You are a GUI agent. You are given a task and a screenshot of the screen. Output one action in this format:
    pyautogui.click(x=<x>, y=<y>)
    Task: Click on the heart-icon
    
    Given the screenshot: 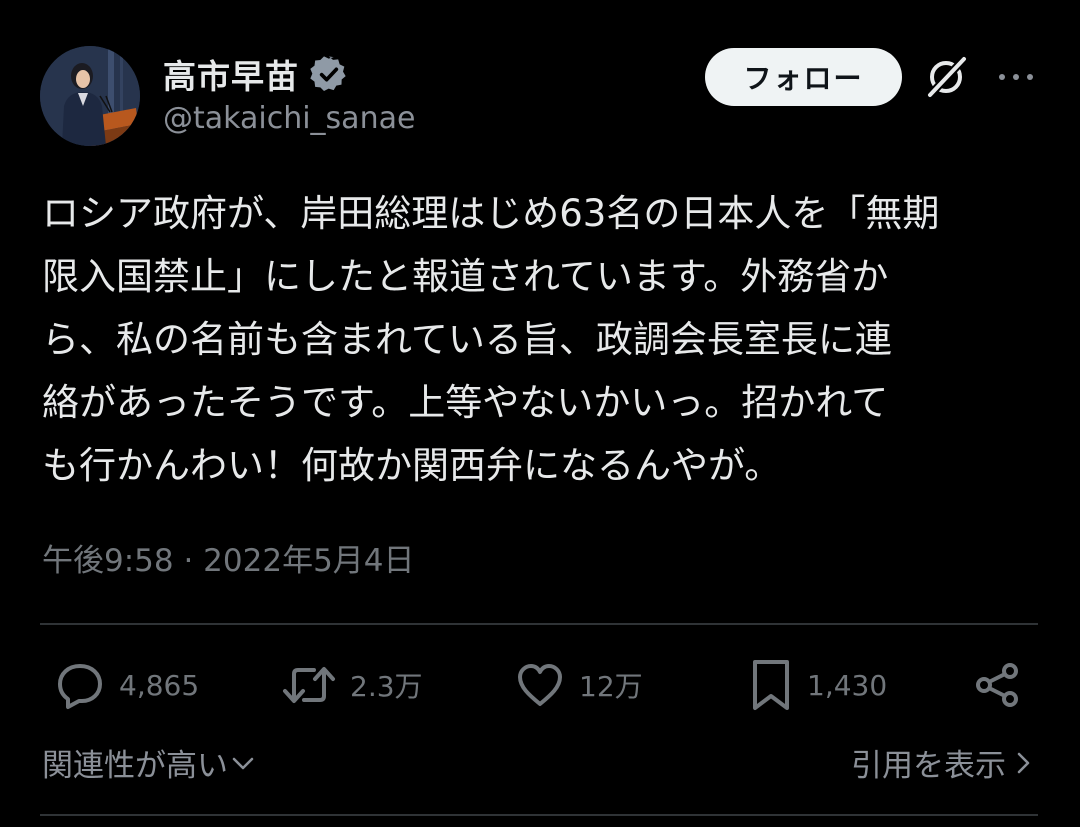 What is the action you would take?
    pyautogui.click(x=540, y=685)
    